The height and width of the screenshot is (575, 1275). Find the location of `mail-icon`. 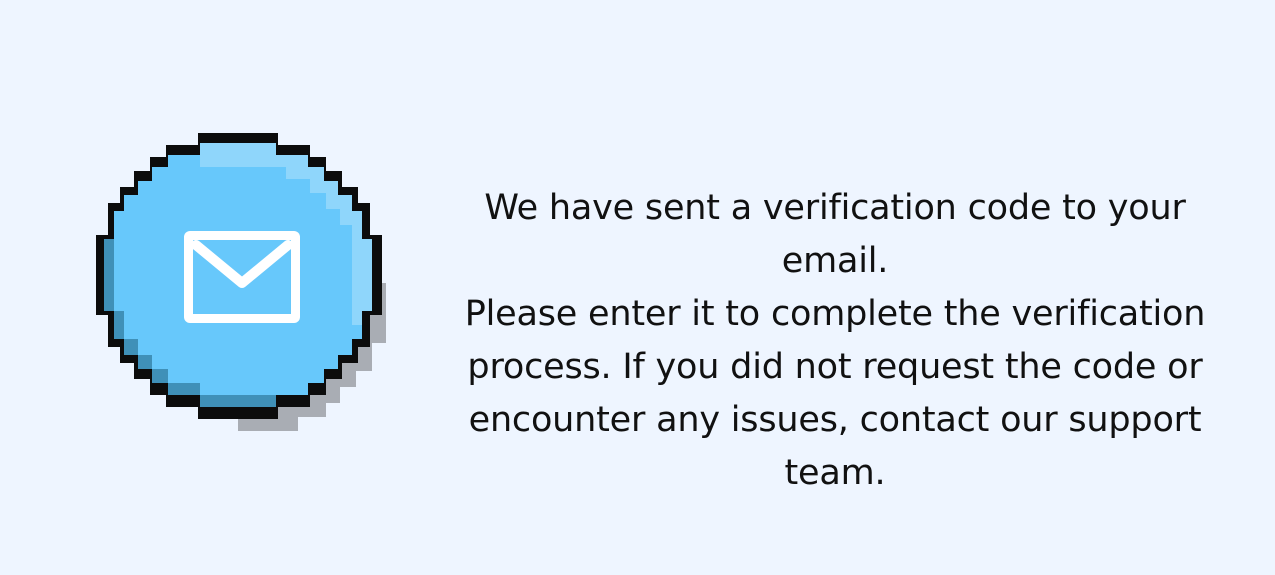

mail-icon is located at coordinates (242, 277).